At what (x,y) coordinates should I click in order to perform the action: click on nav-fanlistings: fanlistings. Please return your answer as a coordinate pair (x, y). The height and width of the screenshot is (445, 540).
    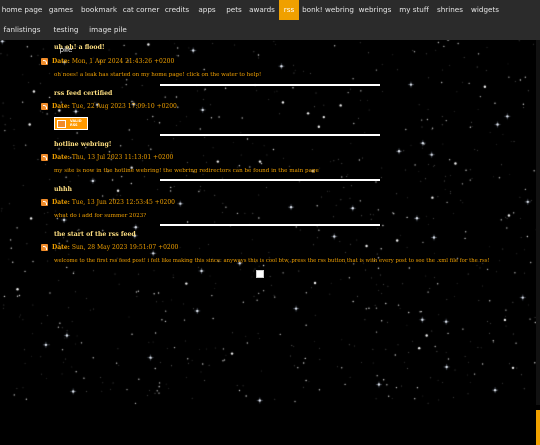
    Looking at the image, I should click on (22, 30).